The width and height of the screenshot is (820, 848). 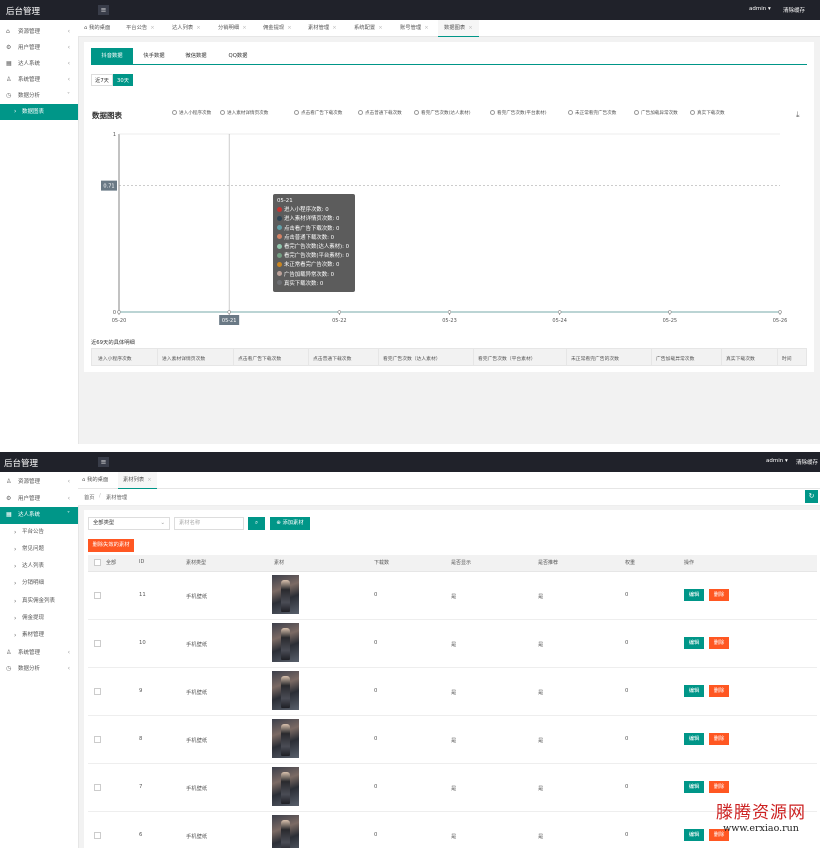 What do you see at coordinates (277, 28) in the screenshot?
I see `tab-withdraw: 佣金提现 ×` at bounding box center [277, 28].